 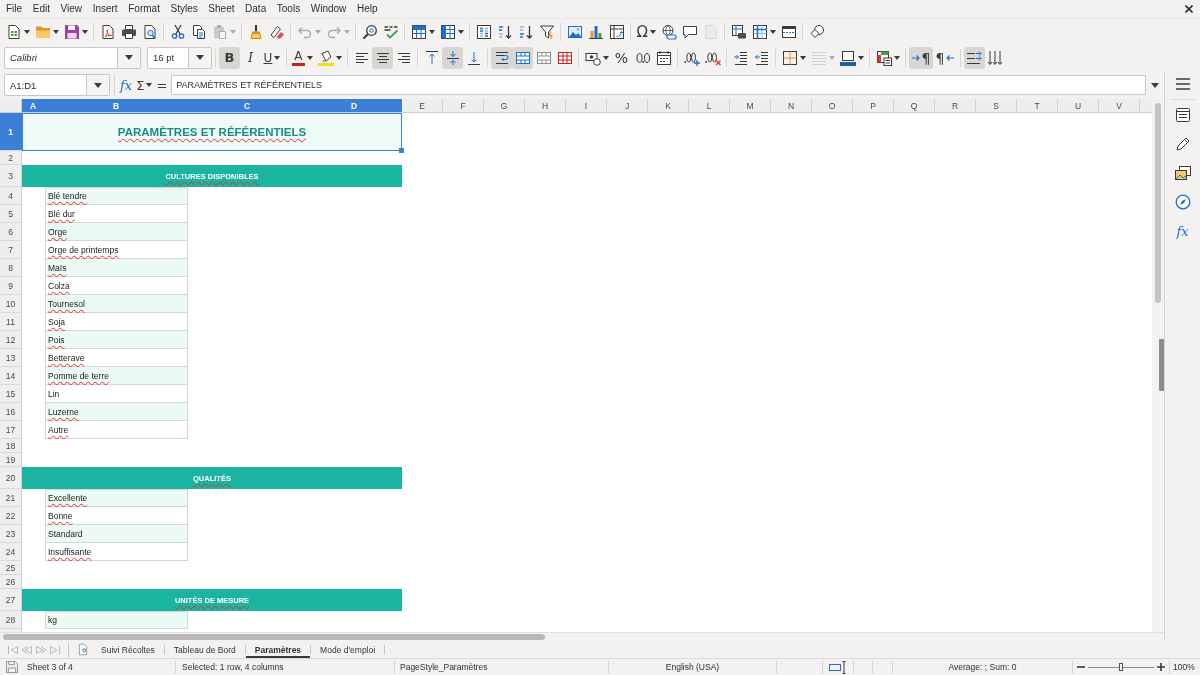 I want to click on table-rows-icon, so click(x=418, y=31).